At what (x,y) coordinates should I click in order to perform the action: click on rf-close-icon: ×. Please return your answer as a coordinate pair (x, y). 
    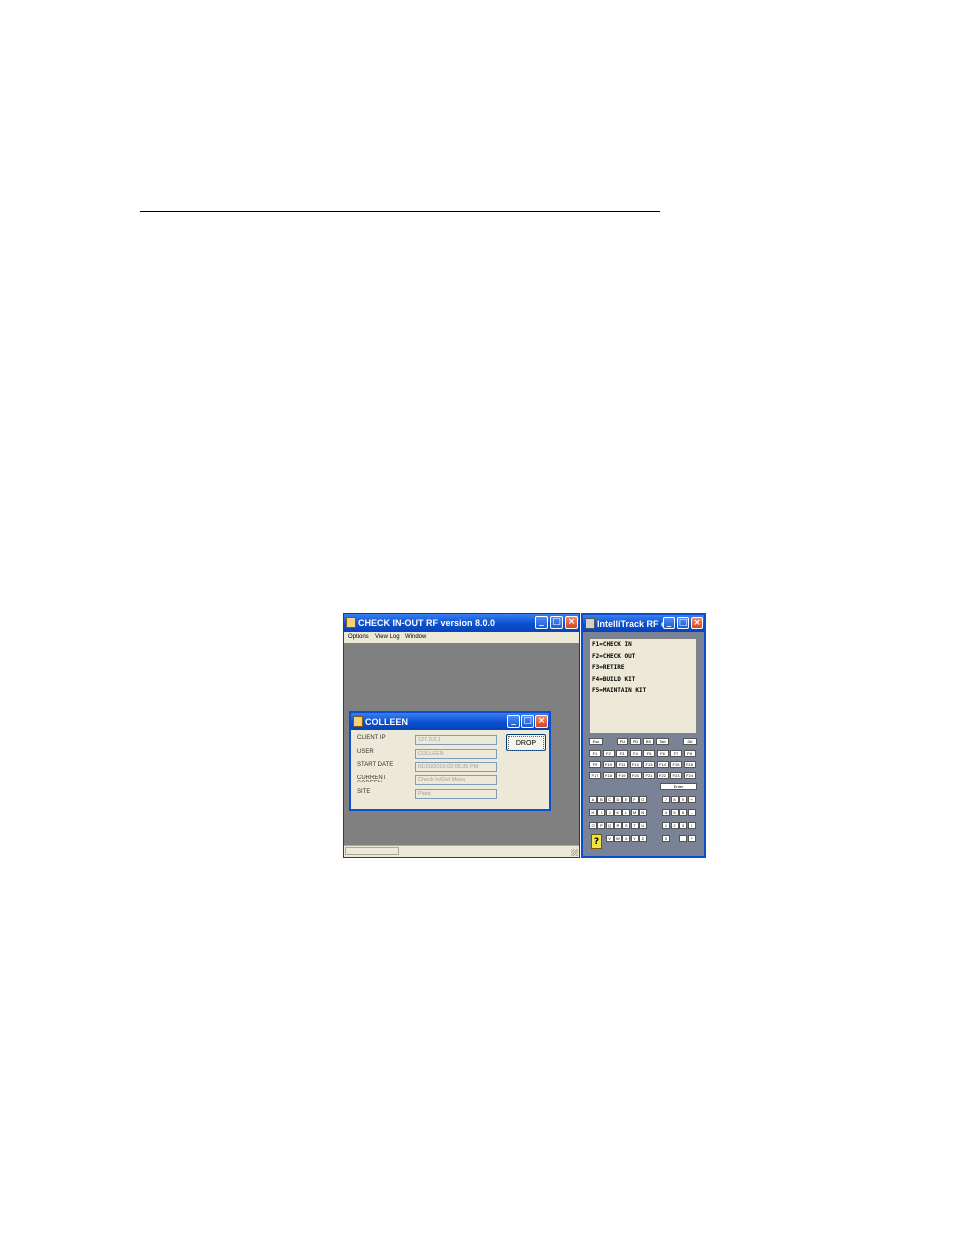
    Looking at the image, I should click on (697, 623).